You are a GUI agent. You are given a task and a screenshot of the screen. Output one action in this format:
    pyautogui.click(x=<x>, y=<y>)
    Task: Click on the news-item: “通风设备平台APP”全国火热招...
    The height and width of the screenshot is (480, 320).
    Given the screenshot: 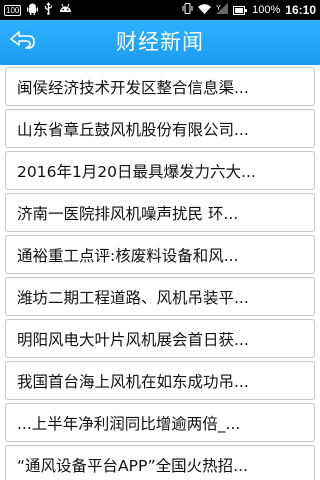 What is the action you would take?
    pyautogui.click(x=160, y=462)
    